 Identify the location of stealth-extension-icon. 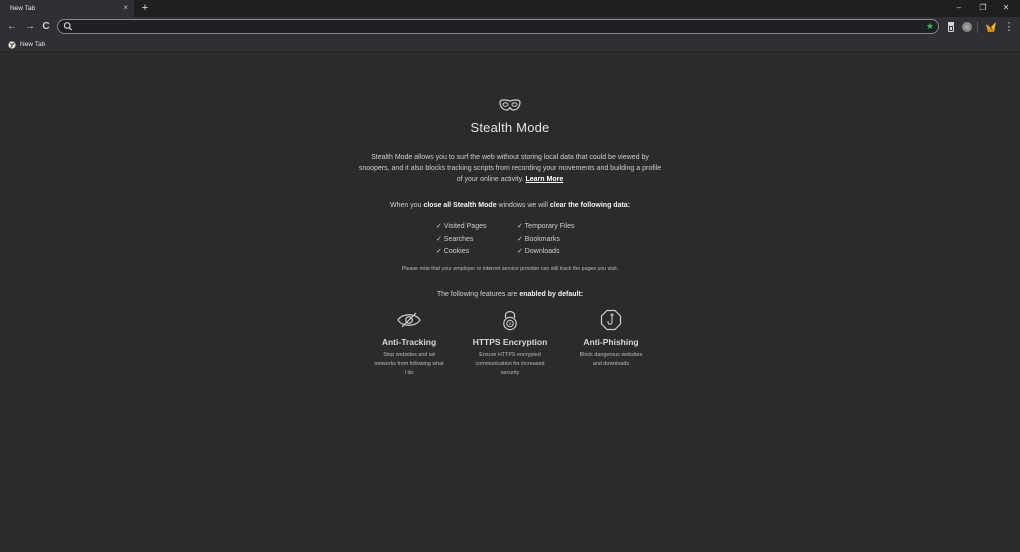
(991, 27).